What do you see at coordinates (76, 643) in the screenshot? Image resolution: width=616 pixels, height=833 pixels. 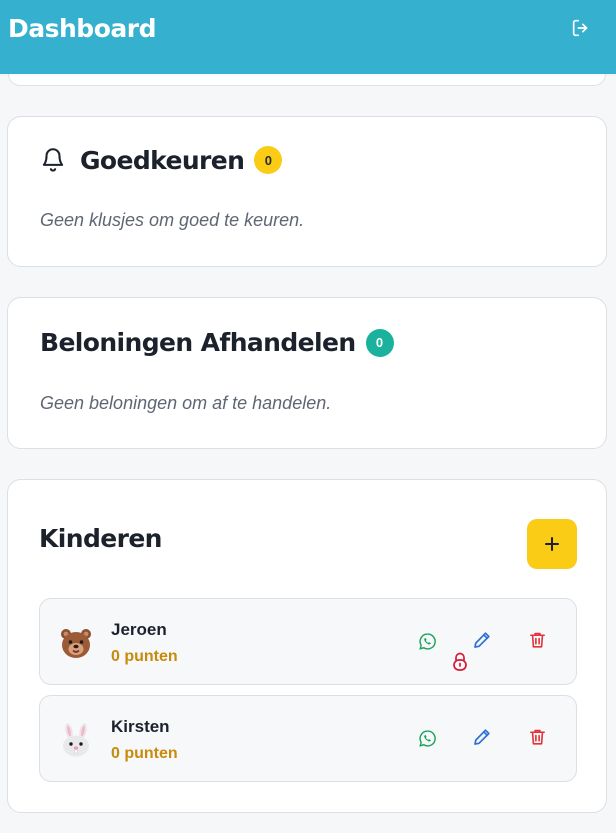 I see `bear-icon` at bounding box center [76, 643].